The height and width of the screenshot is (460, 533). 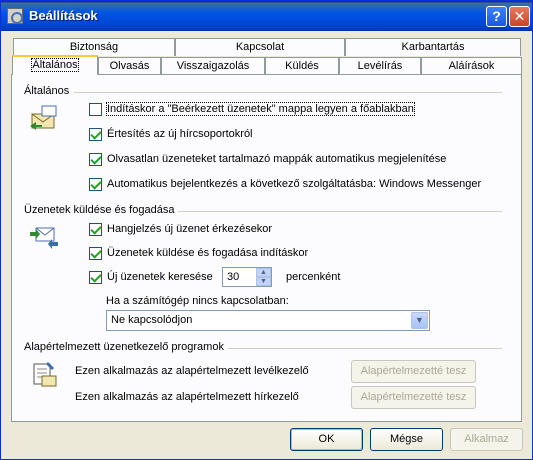 I want to click on set-default-mail-button: Alapértelmezetté tesz, so click(x=413, y=371).